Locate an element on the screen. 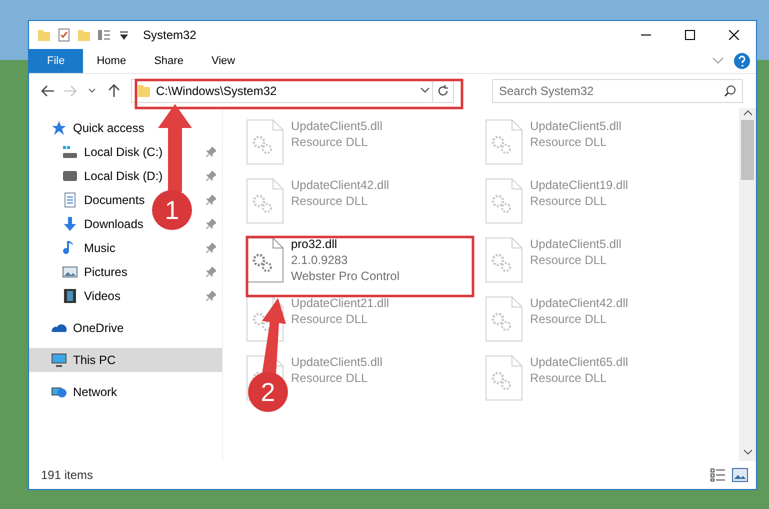  checklist-icon is located at coordinates (64, 35).